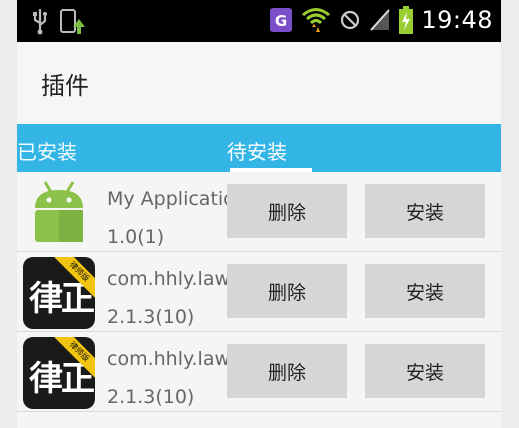  I want to click on notification-app-icon, so click(72, 21).